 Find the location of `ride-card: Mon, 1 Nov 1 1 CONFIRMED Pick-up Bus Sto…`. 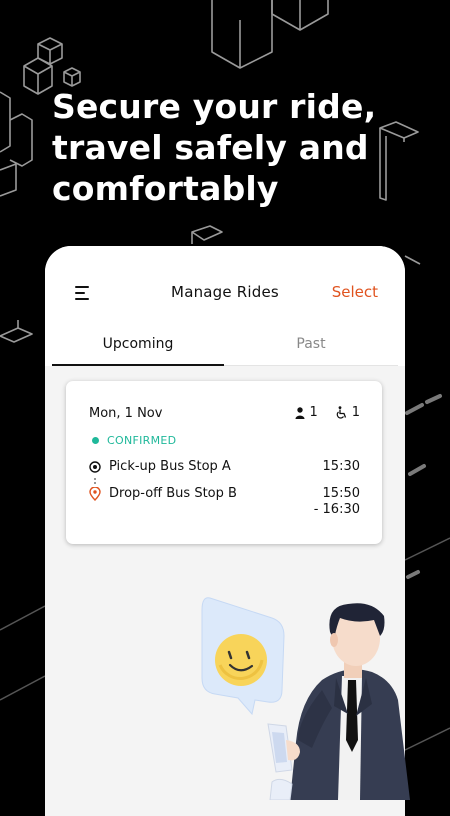

ride-card: Mon, 1 Nov 1 1 CONFIRMED Pick-up Bus Sto… is located at coordinates (224, 462).